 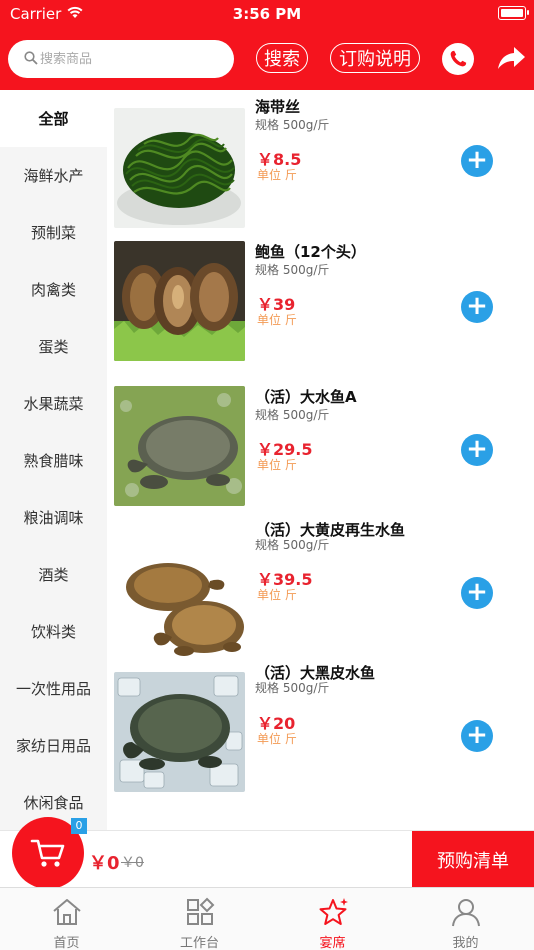 I want to click on tab-label: 工作台, so click(x=199, y=943).